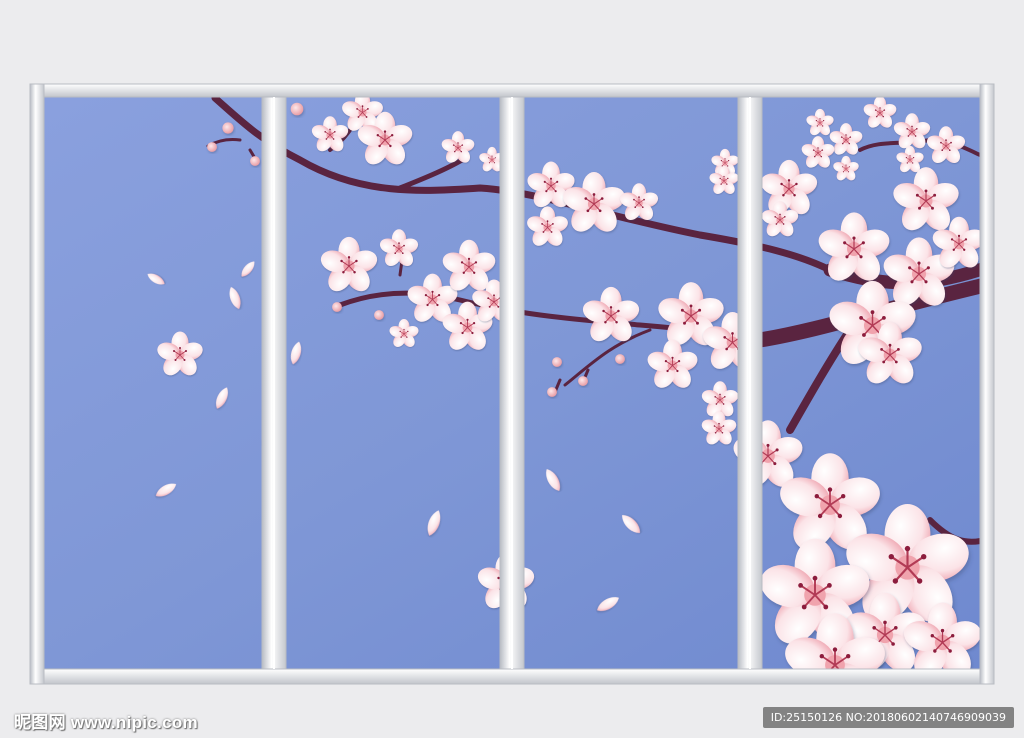 The height and width of the screenshot is (738, 1024). What do you see at coordinates (37, 384) in the screenshot?
I see `left-post` at bounding box center [37, 384].